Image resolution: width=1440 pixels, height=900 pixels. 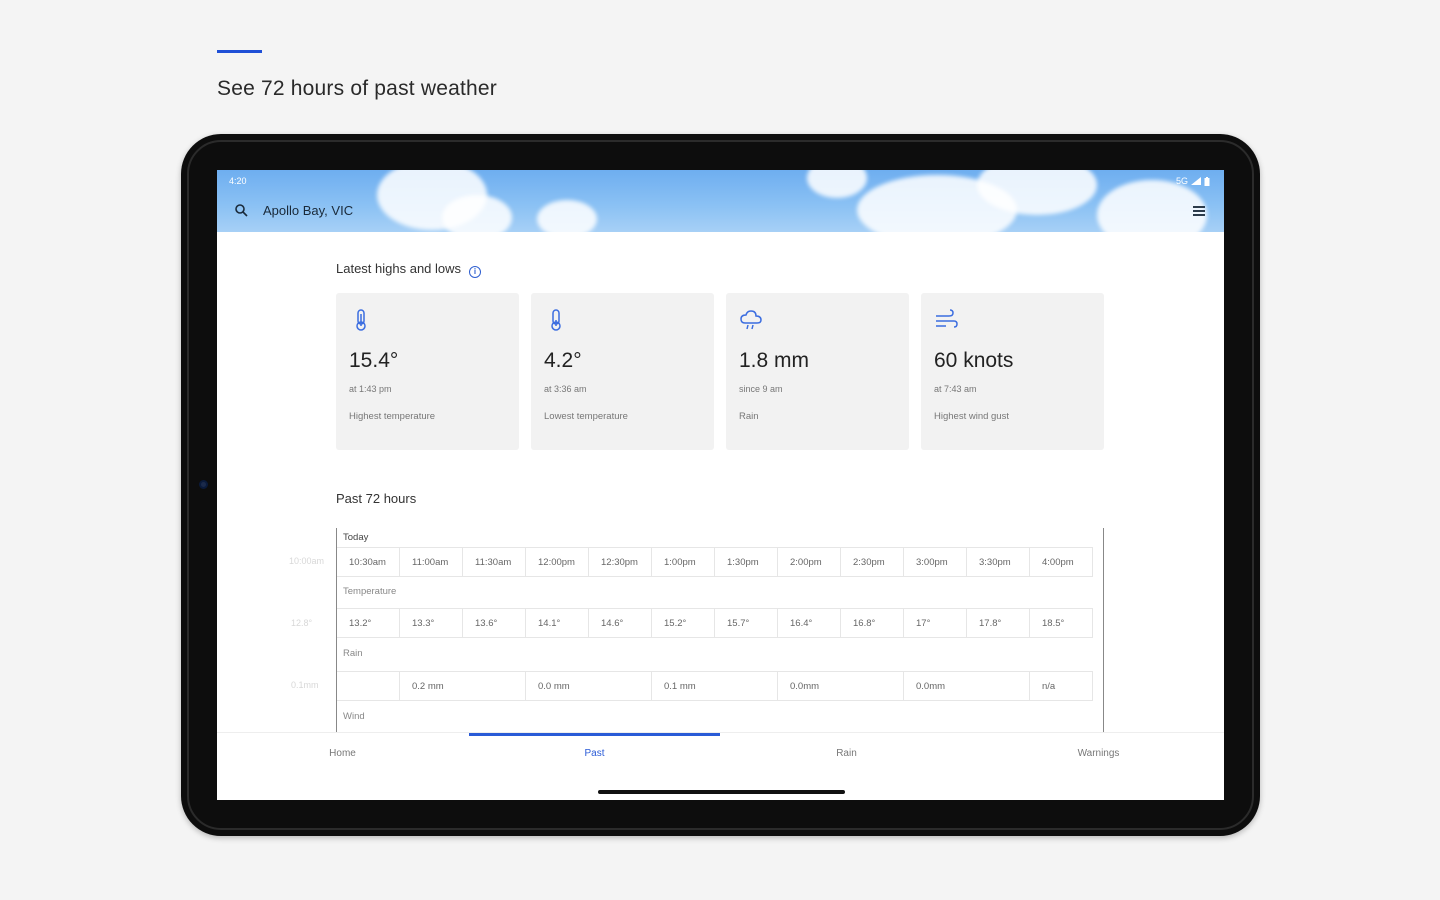 I want to click on thermometer-high-icon, so click(x=361, y=320).